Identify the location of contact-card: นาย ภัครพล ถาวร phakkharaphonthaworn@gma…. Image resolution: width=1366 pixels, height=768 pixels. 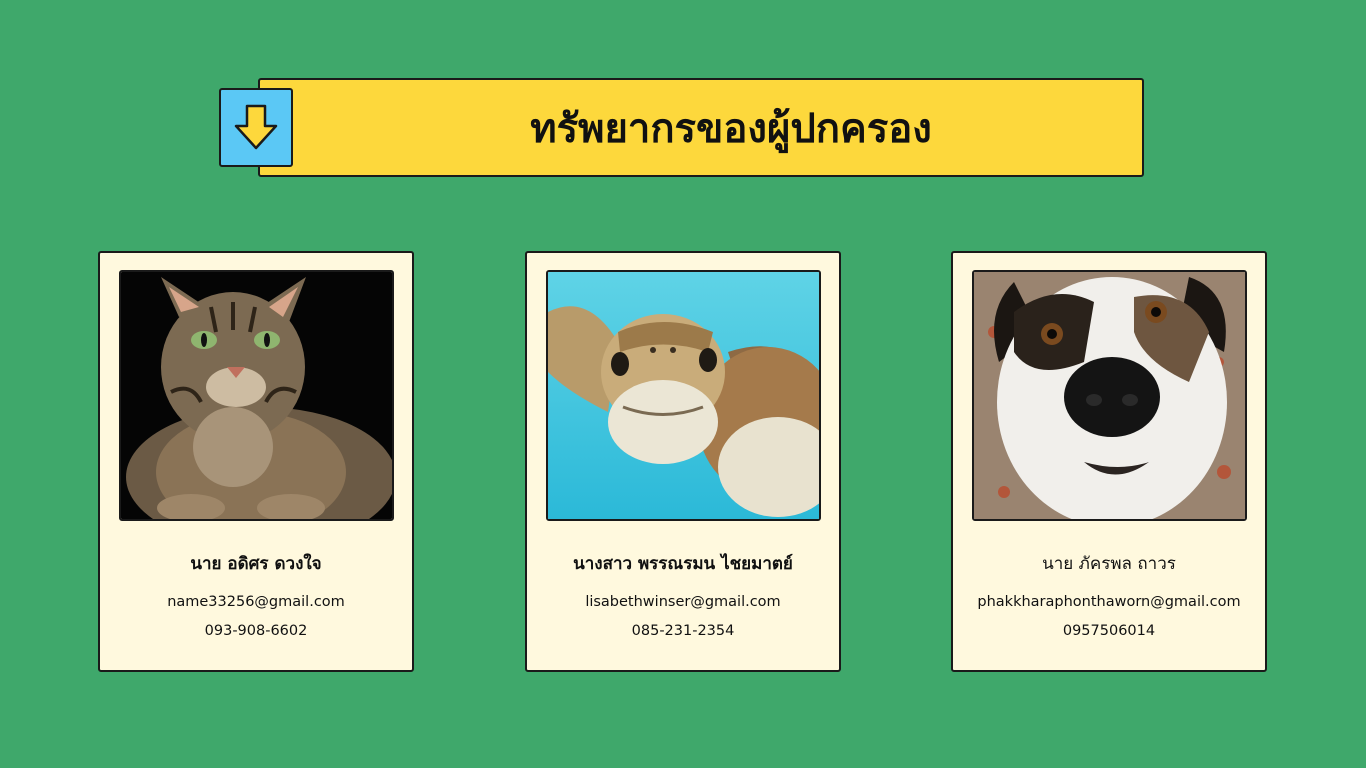
(1109, 461).